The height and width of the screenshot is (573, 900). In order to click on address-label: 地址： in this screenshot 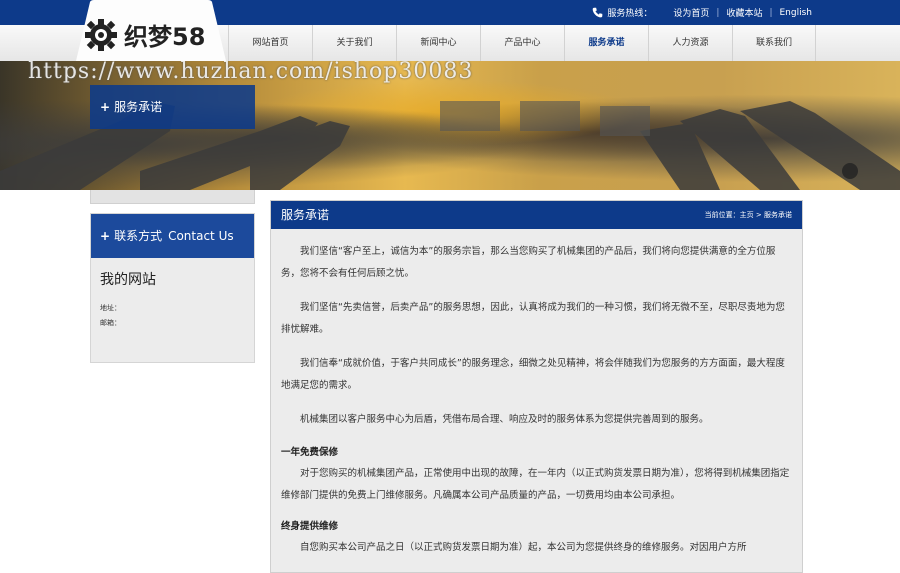, I will do `click(110, 308)`.